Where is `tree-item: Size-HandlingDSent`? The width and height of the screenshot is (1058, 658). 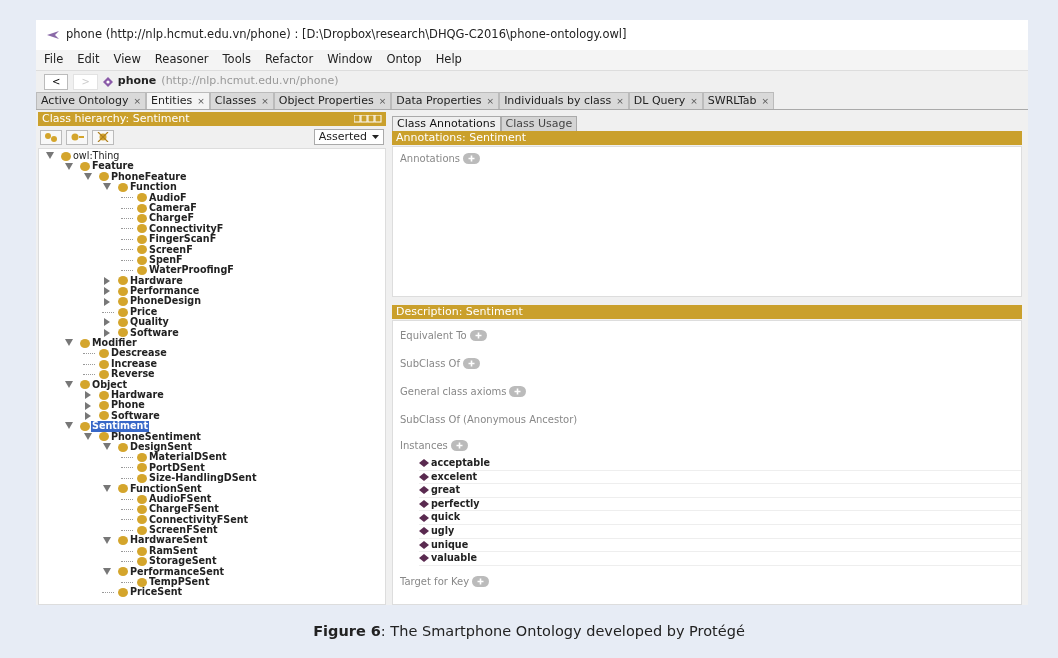 tree-item: Size-HandlingDSent is located at coordinates (203, 478).